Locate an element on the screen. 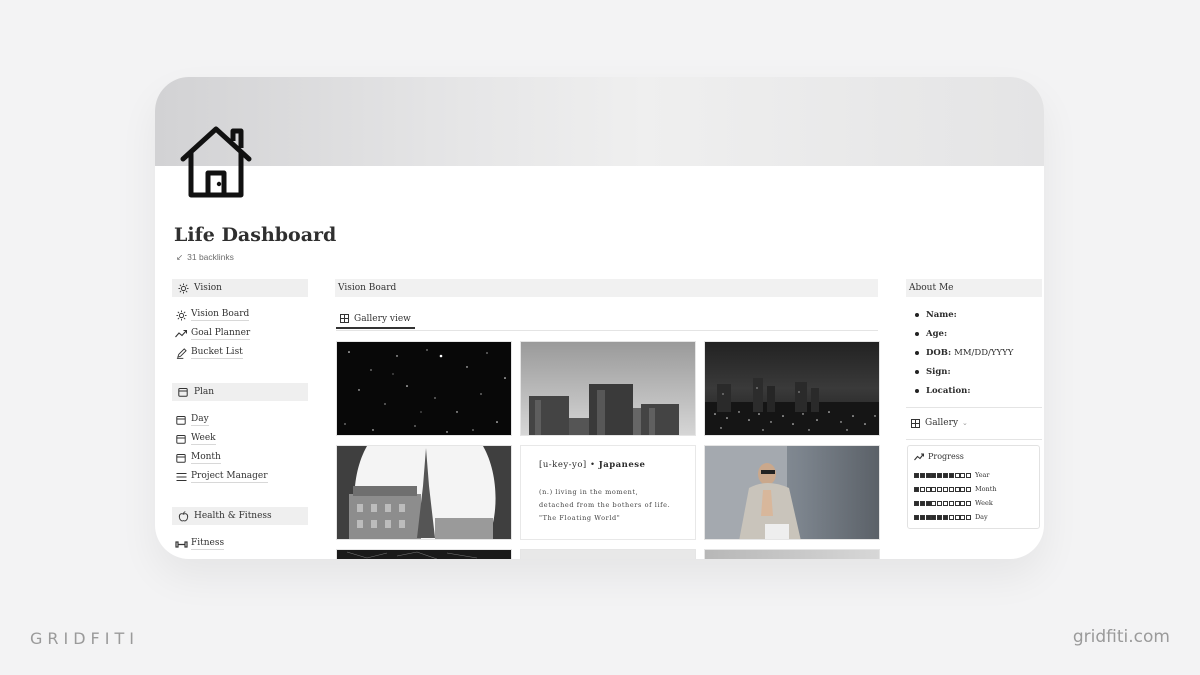  sidebar-item-bucket-list: Bucket List is located at coordinates (208, 353).